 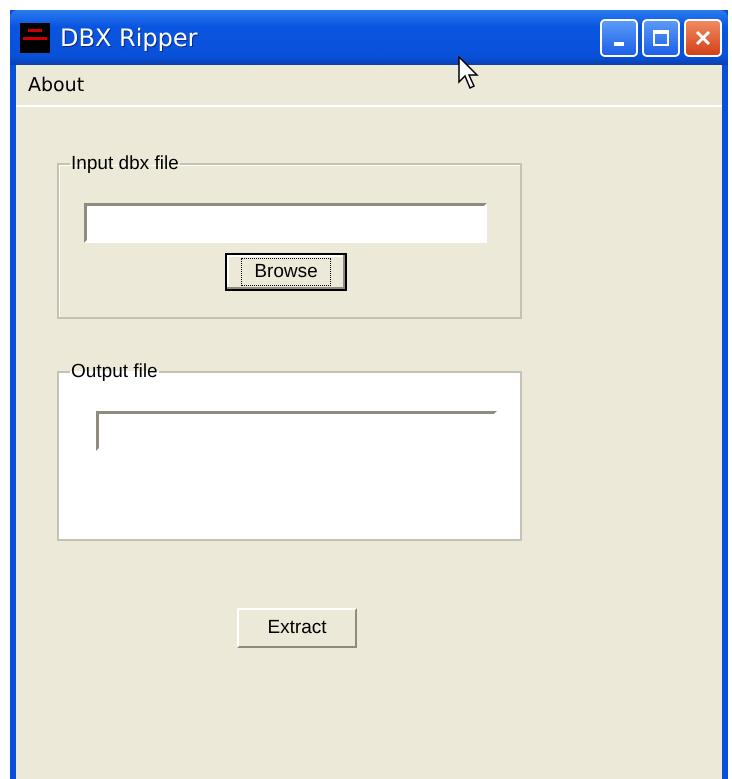 I want to click on minimize-button, so click(x=619, y=37).